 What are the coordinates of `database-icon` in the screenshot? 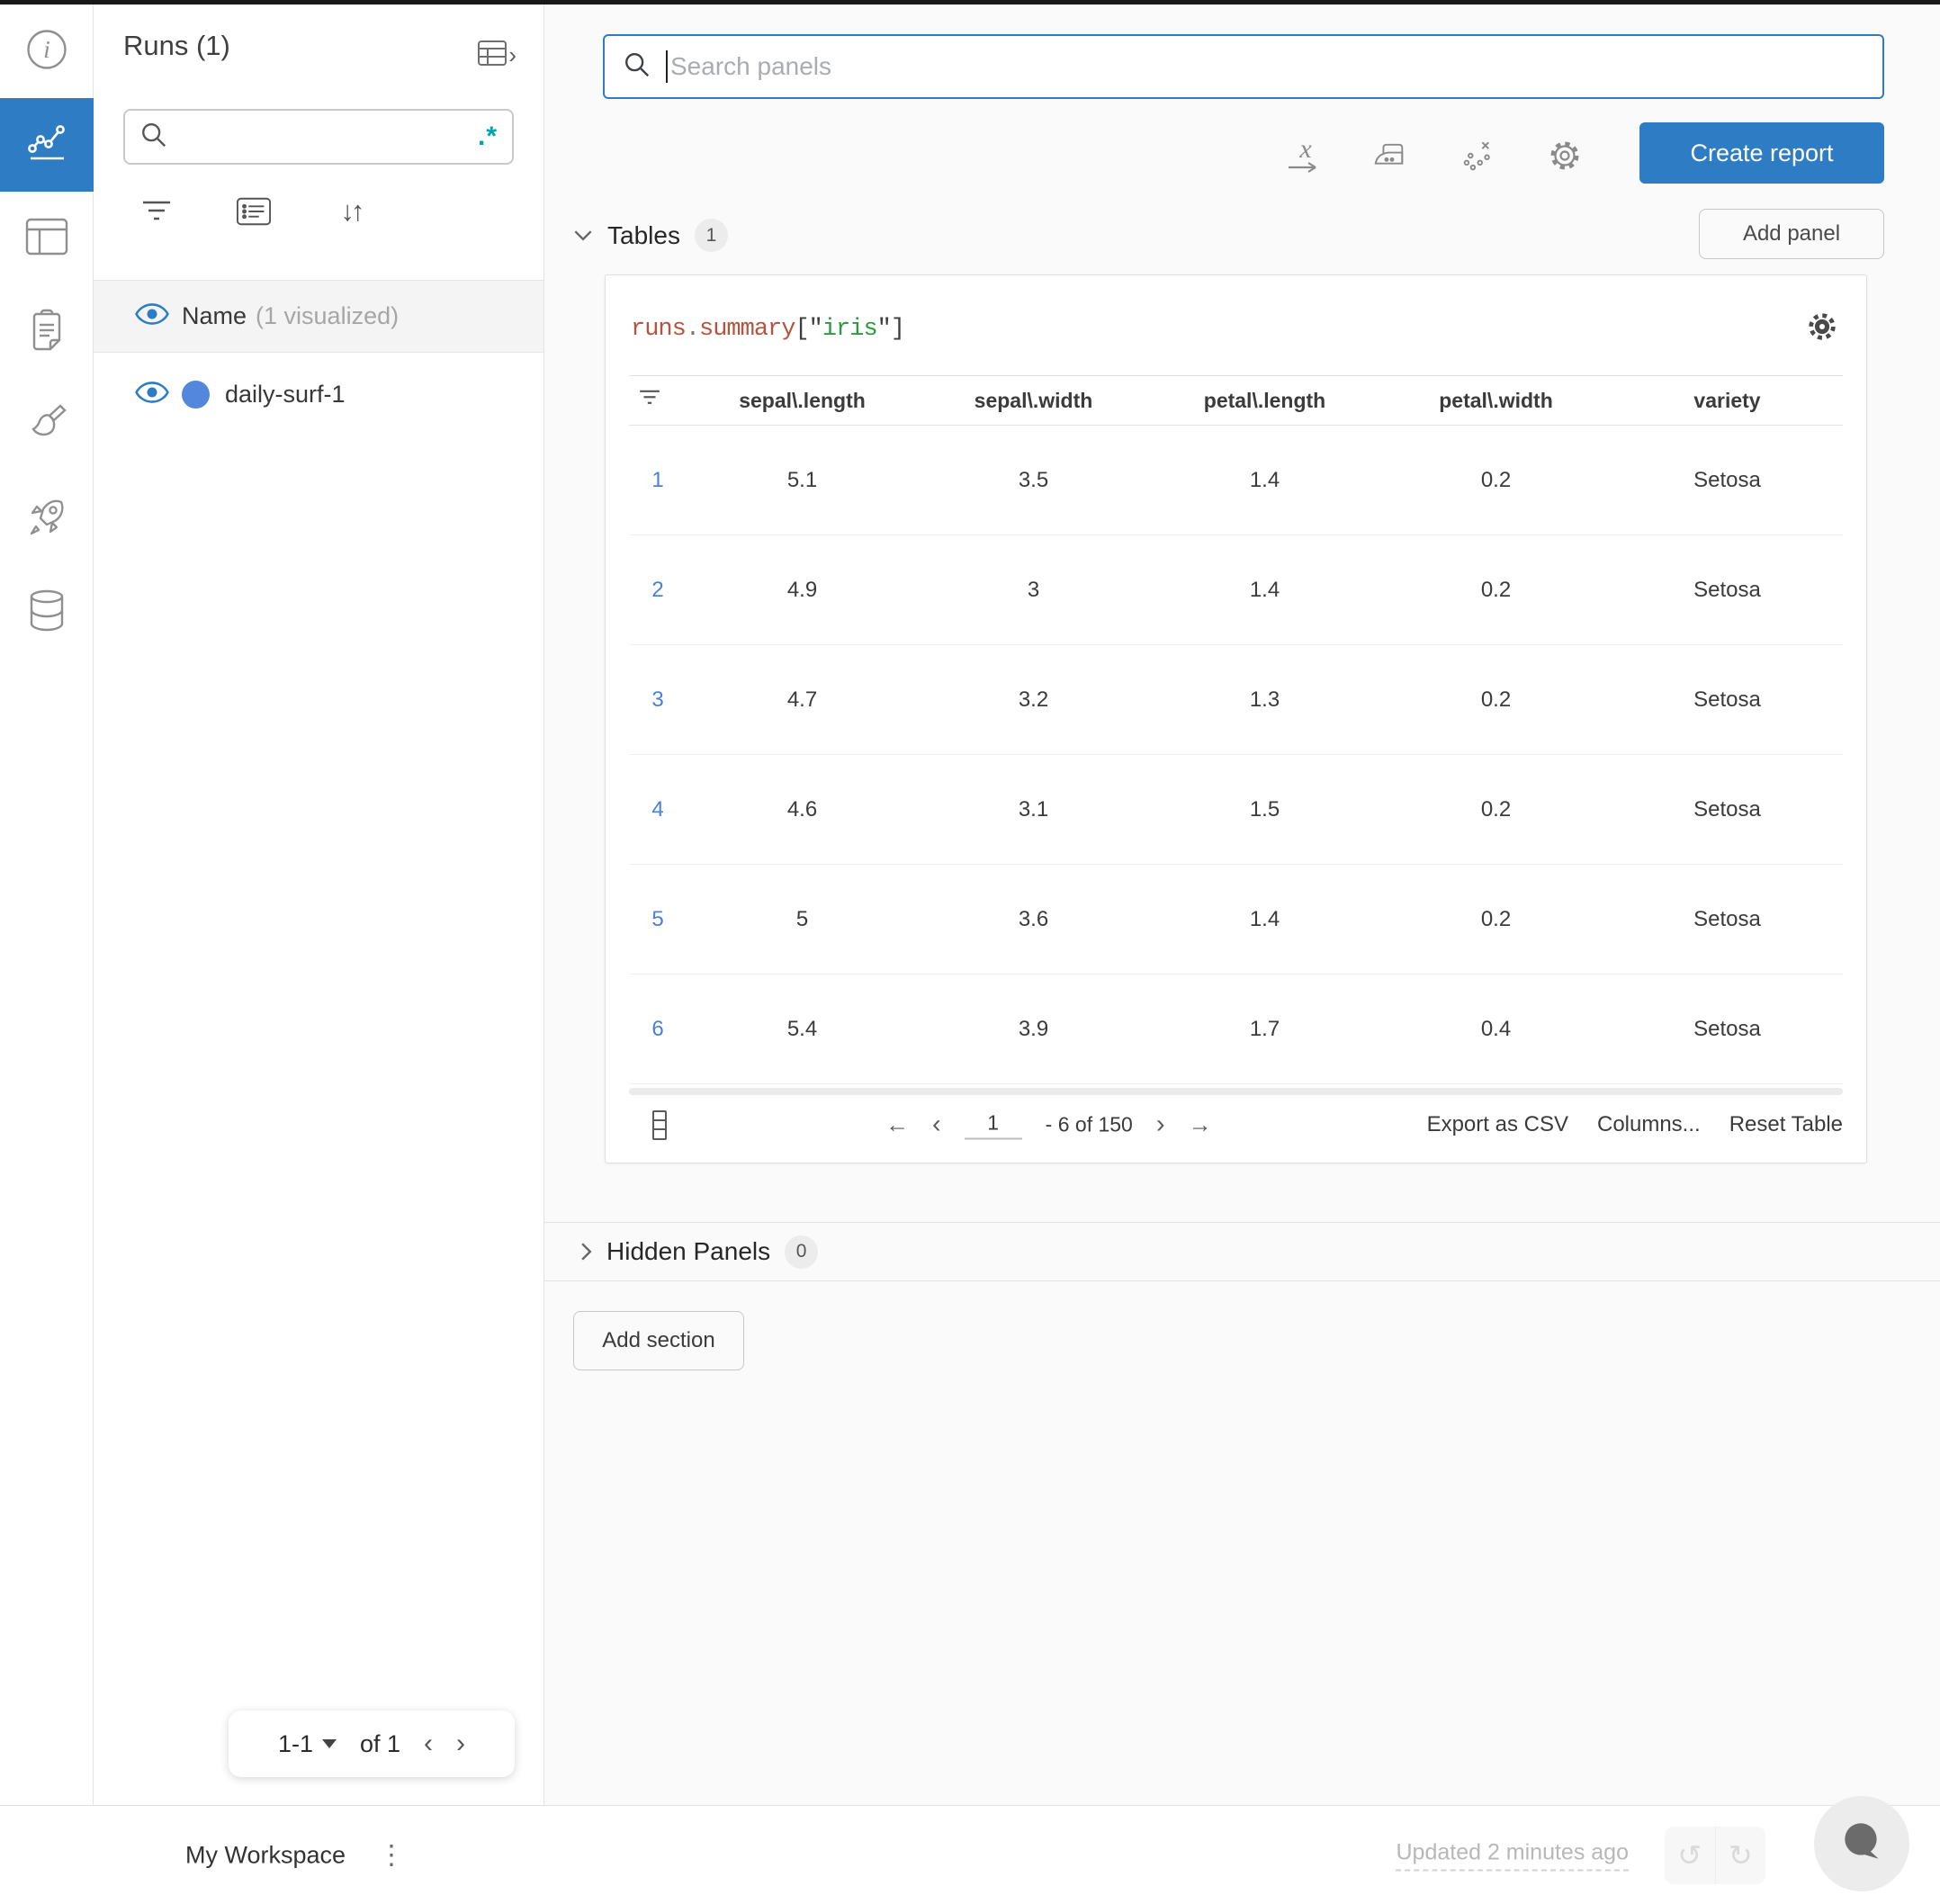 It's located at (47, 613).